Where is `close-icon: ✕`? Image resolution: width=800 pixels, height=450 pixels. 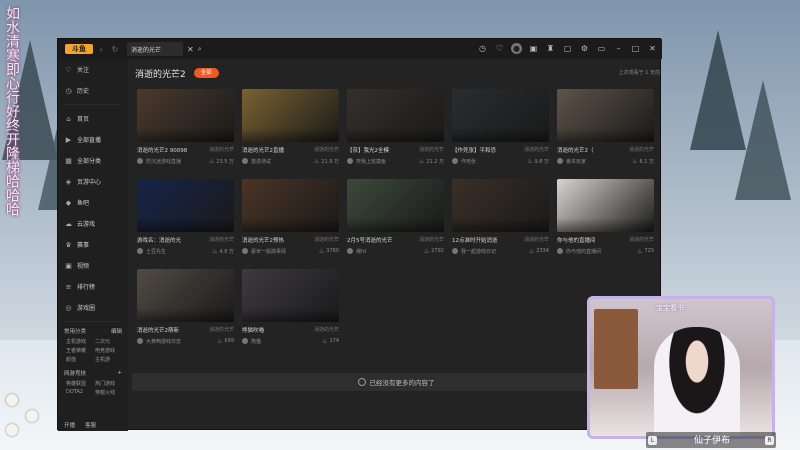
close-icon: ✕ is located at coordinates (190, 49).